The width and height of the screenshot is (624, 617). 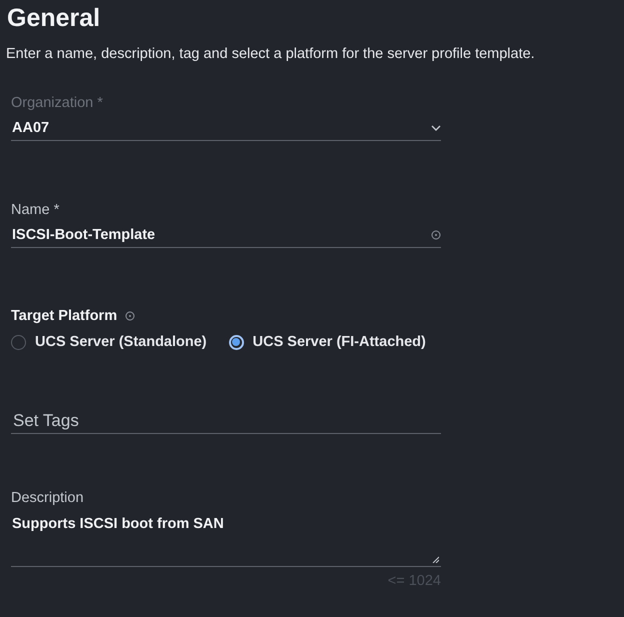 I want to click on name-label: Name *, so click(x=35, y=210).